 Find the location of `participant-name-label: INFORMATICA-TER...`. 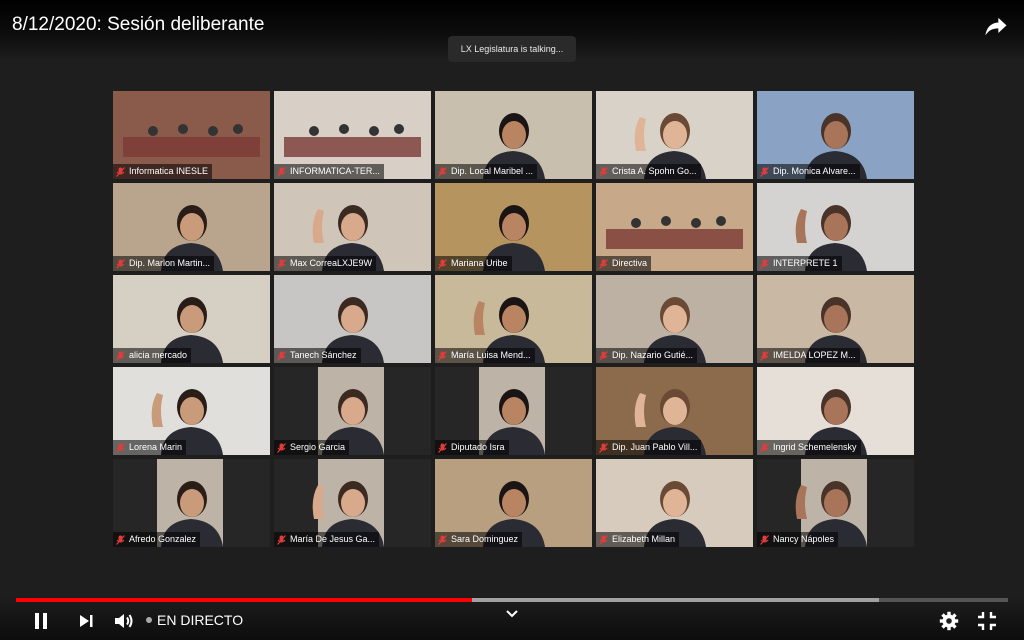

participant-name-label: INFORMATICA-TER... is located at coordinates (329, 171).